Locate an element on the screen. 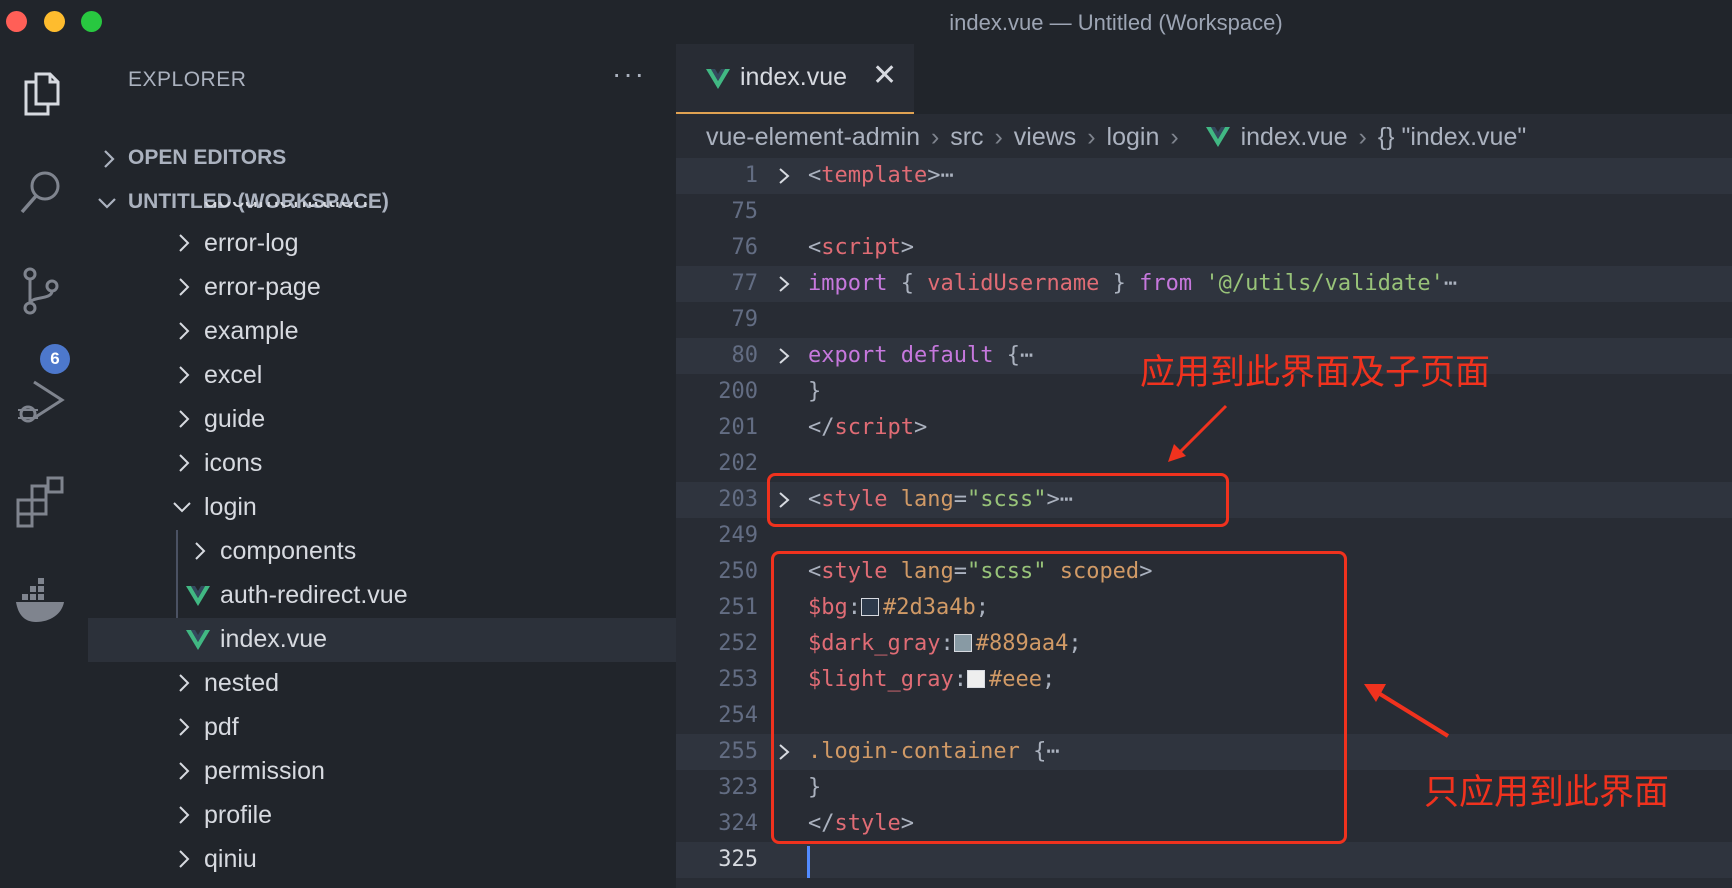 The height and width of the screenshot is (888, 1732). code-line: 79 is located at coordinates (1204, 320).